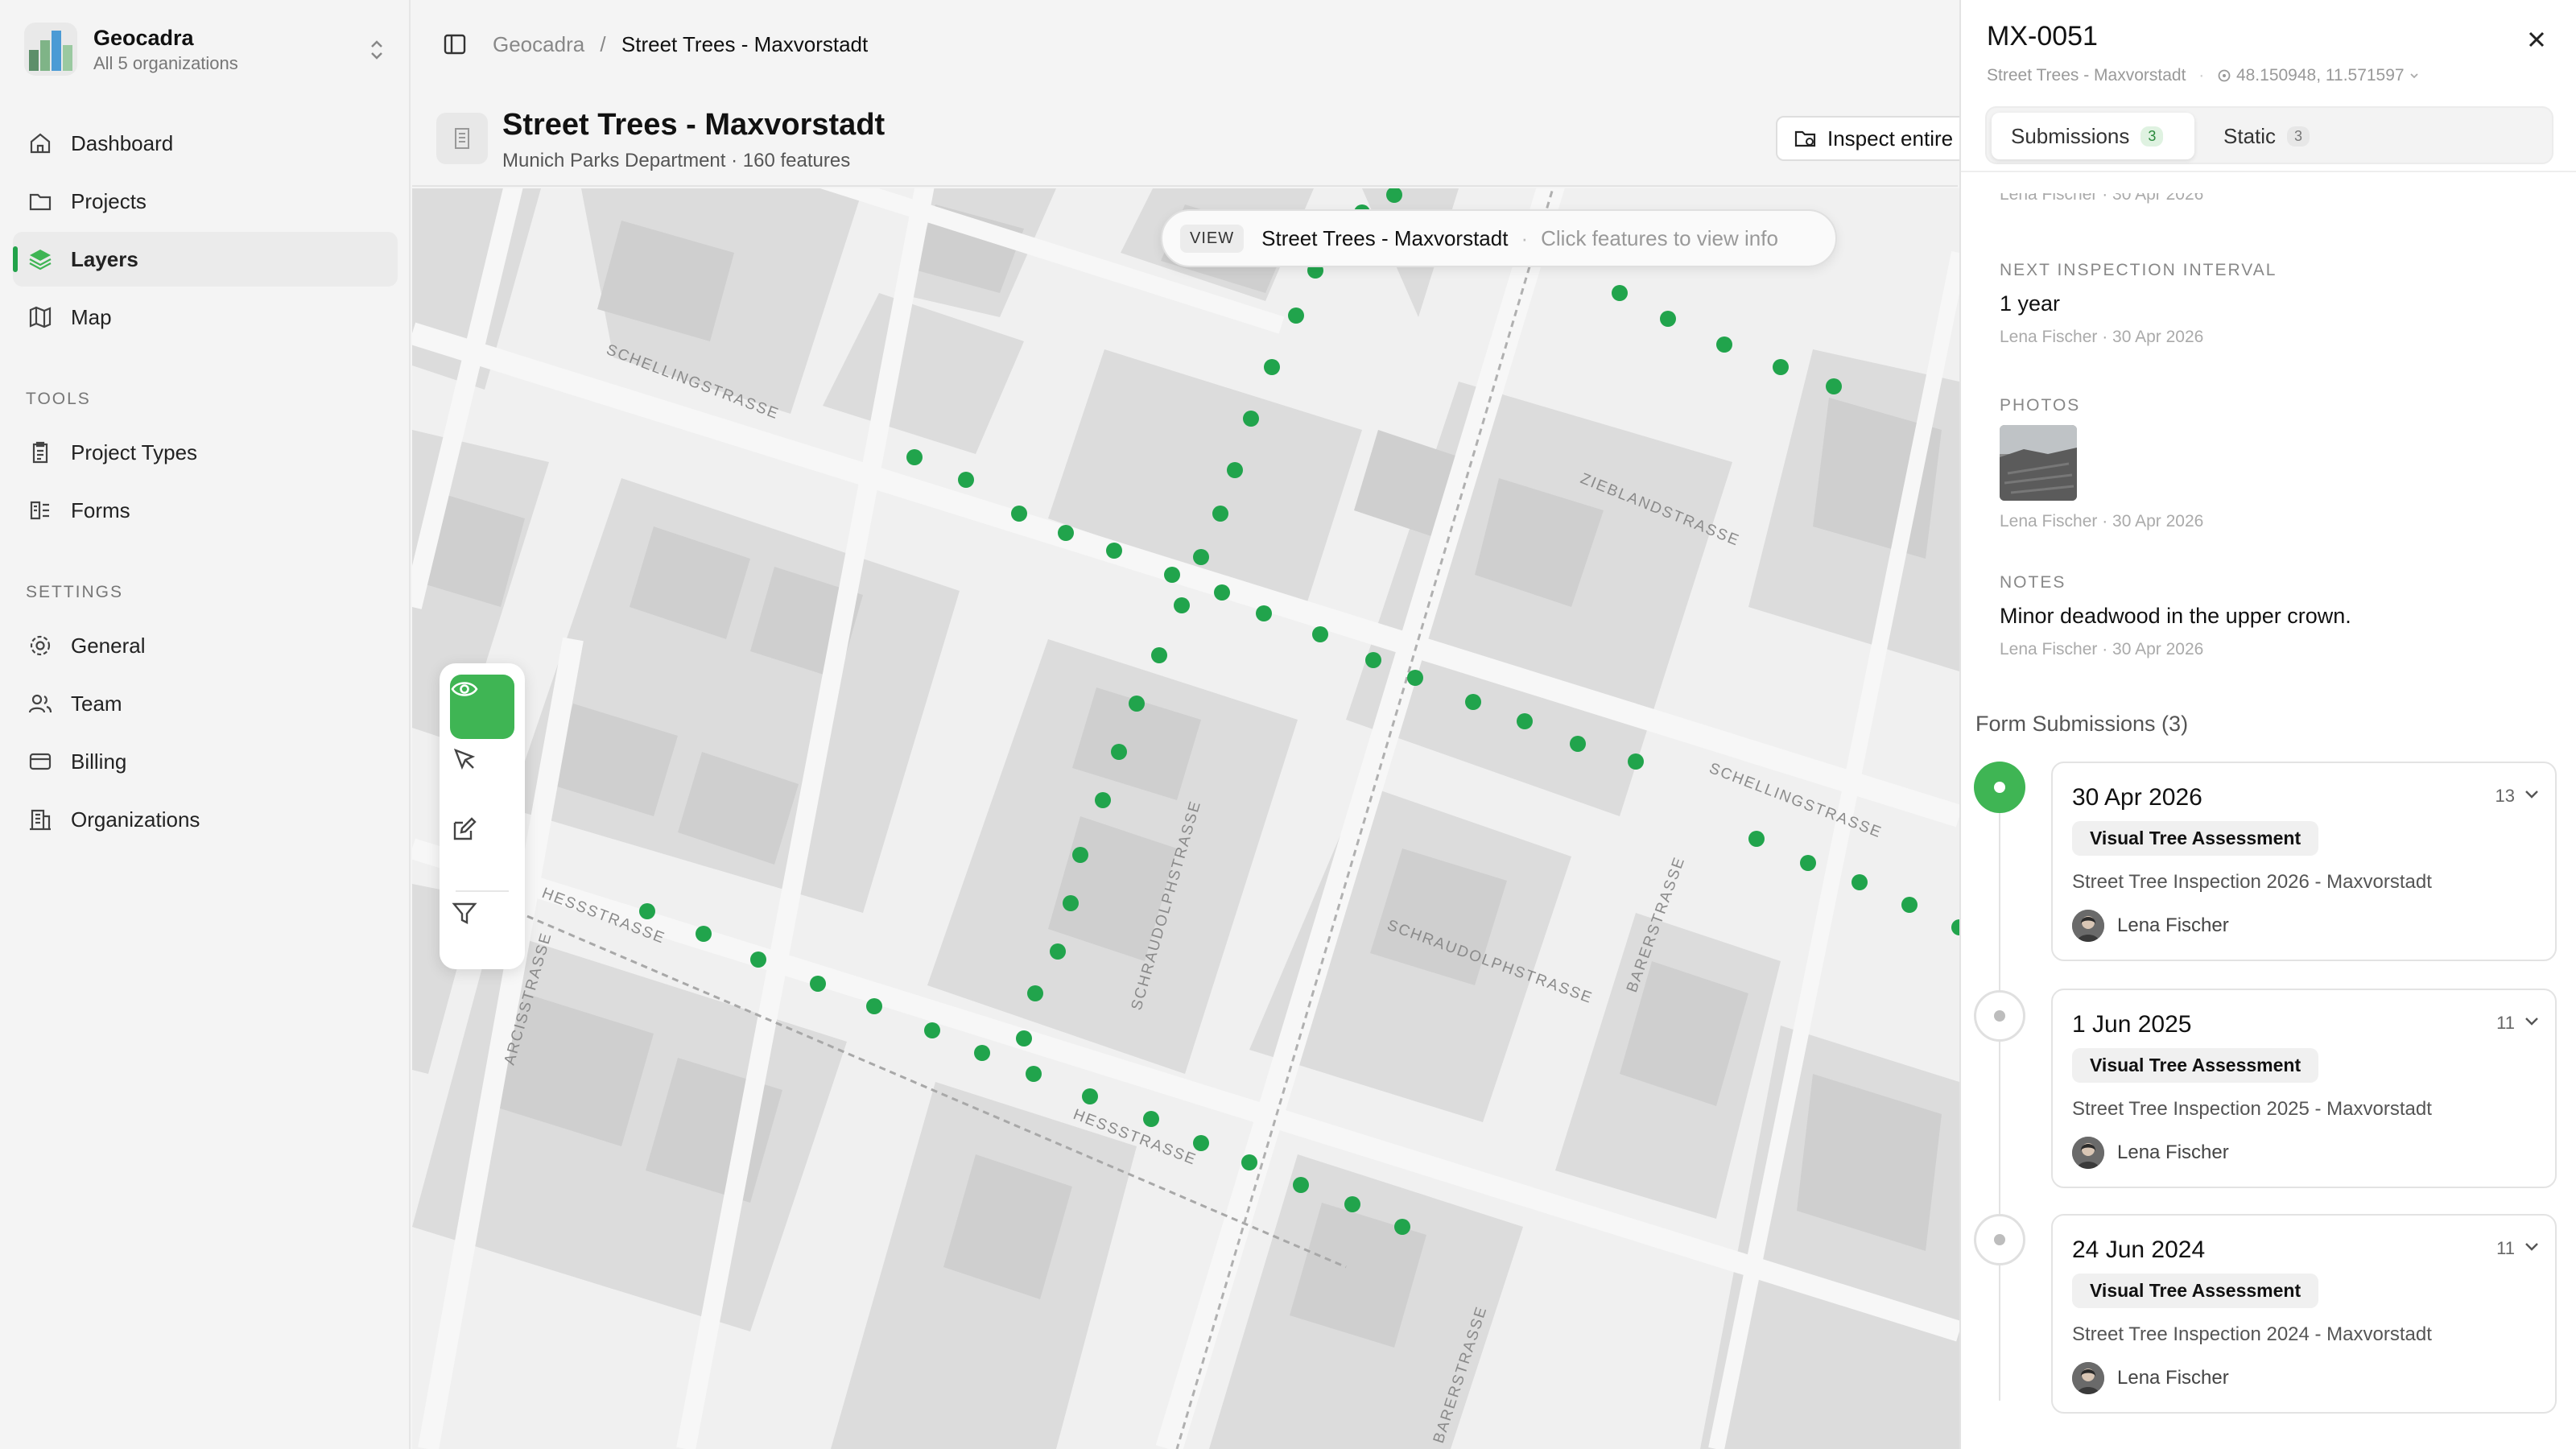  What do you see at coordinates (205, 819) in the screenshot?
I see `nav-organizations: Organizations` at bounding box center [205, 819].